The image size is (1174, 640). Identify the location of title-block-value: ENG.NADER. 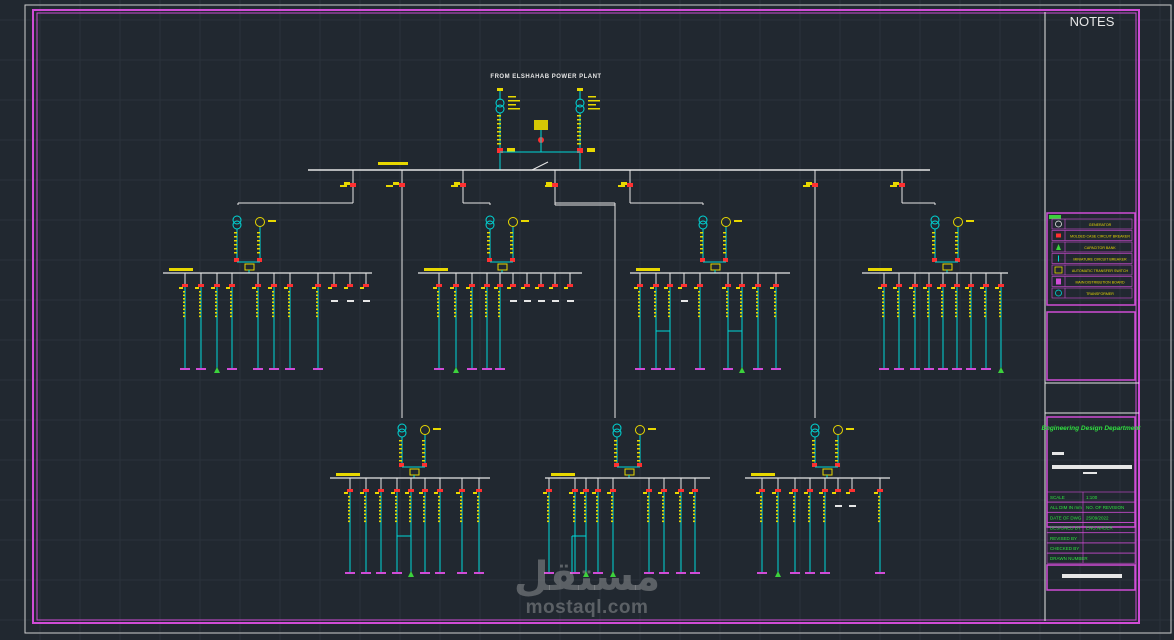
(1100, 528).